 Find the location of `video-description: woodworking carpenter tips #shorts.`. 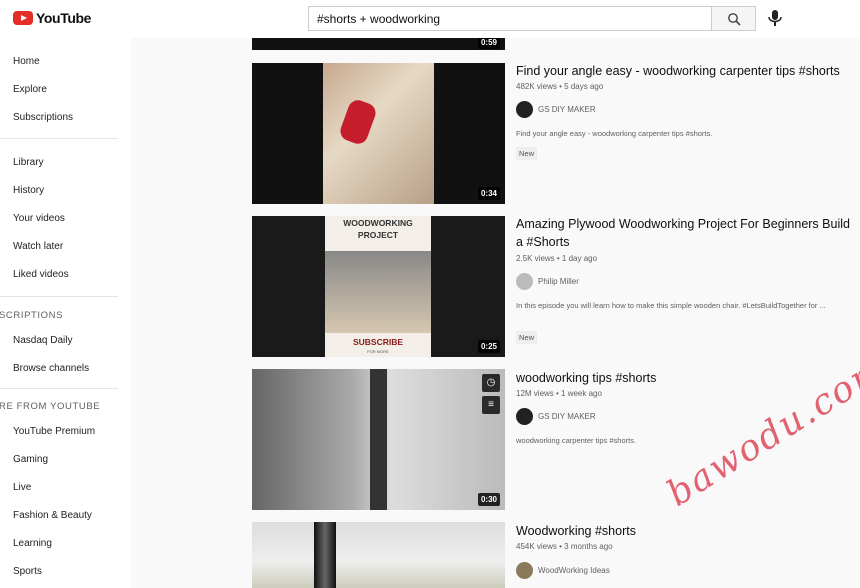

video-description: woodworking carpenter tips #shorts. is located at coordinates (576, 440).